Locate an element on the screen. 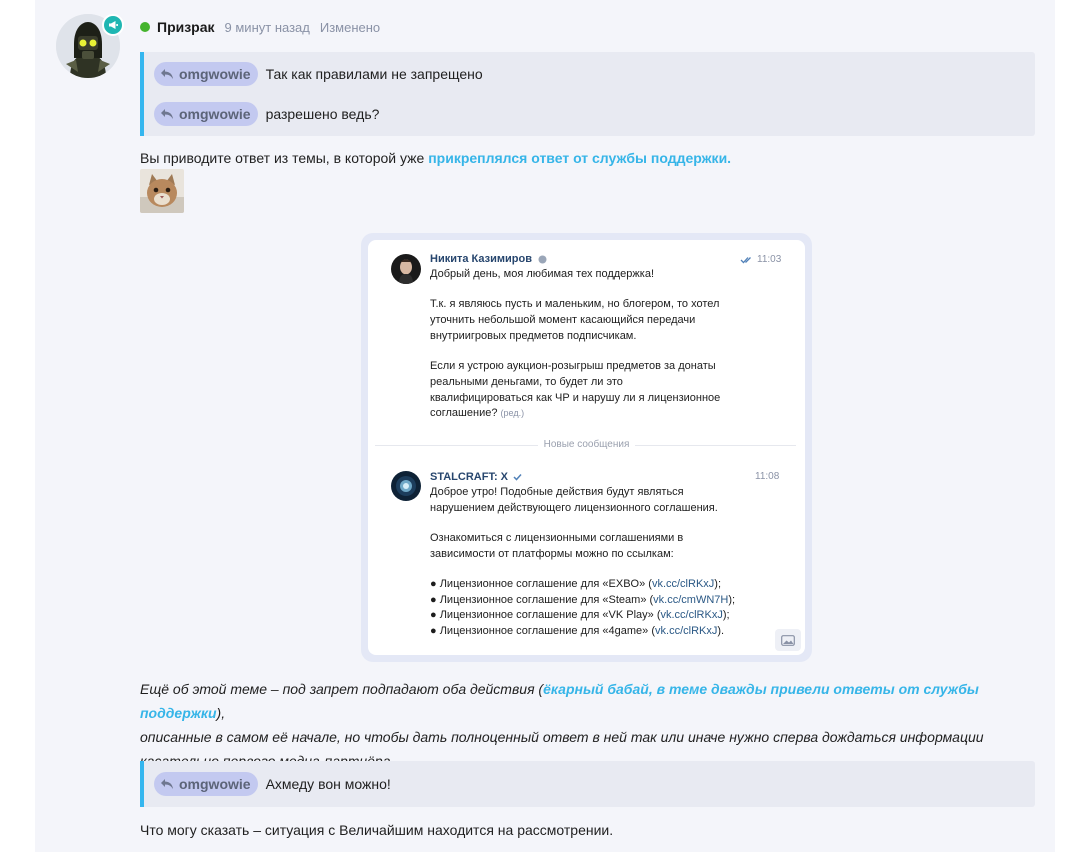  double-check-icon is located at coordinates (745, 259).